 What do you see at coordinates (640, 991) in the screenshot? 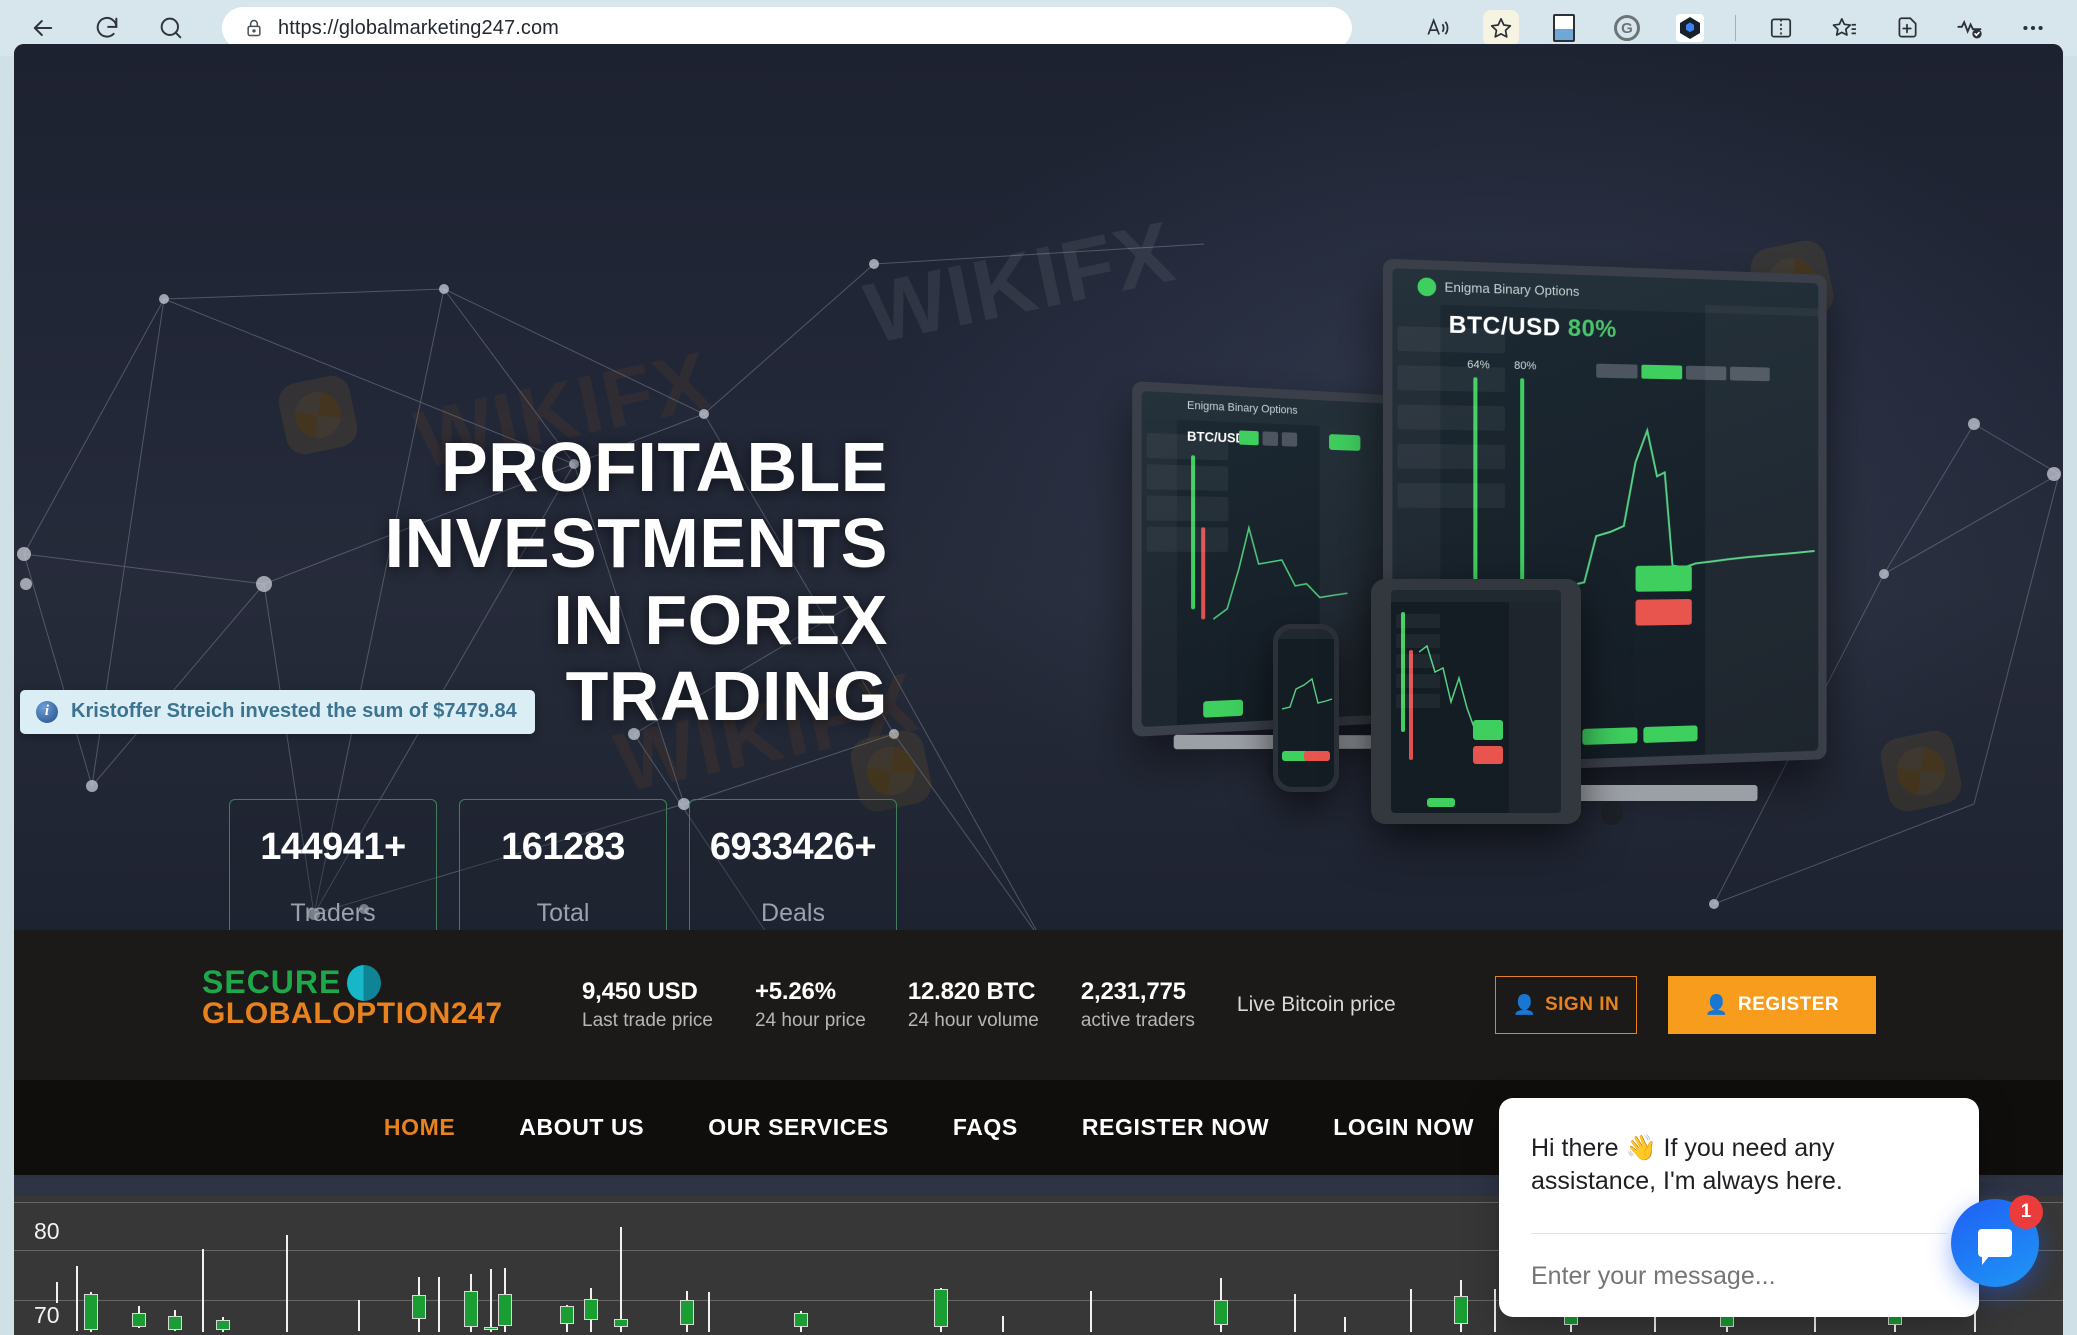
I see `ticker-value: 9,450 USD` at bounding box center [640, 991].